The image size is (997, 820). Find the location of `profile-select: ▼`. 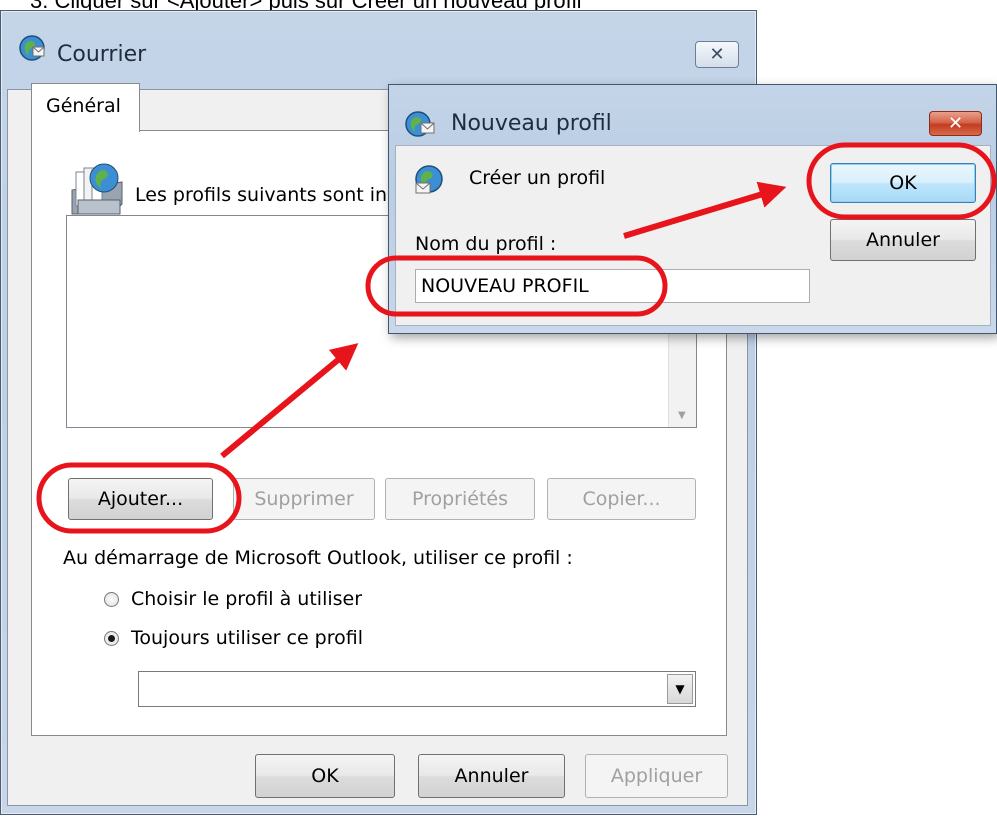

profile-select: ▼ is located at coordinates (417, 689).